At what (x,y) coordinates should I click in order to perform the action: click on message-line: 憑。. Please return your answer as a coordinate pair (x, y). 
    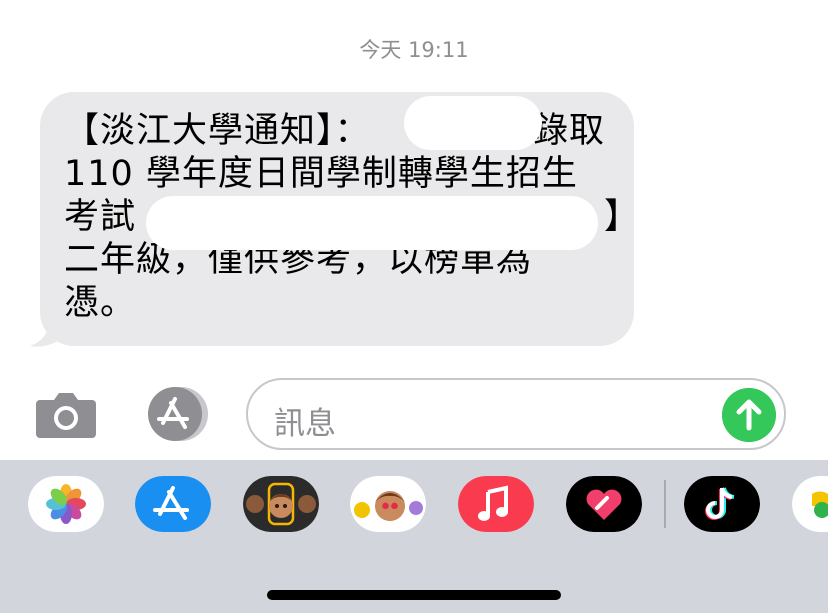
    Looking at the image, I should click on (100, 303).